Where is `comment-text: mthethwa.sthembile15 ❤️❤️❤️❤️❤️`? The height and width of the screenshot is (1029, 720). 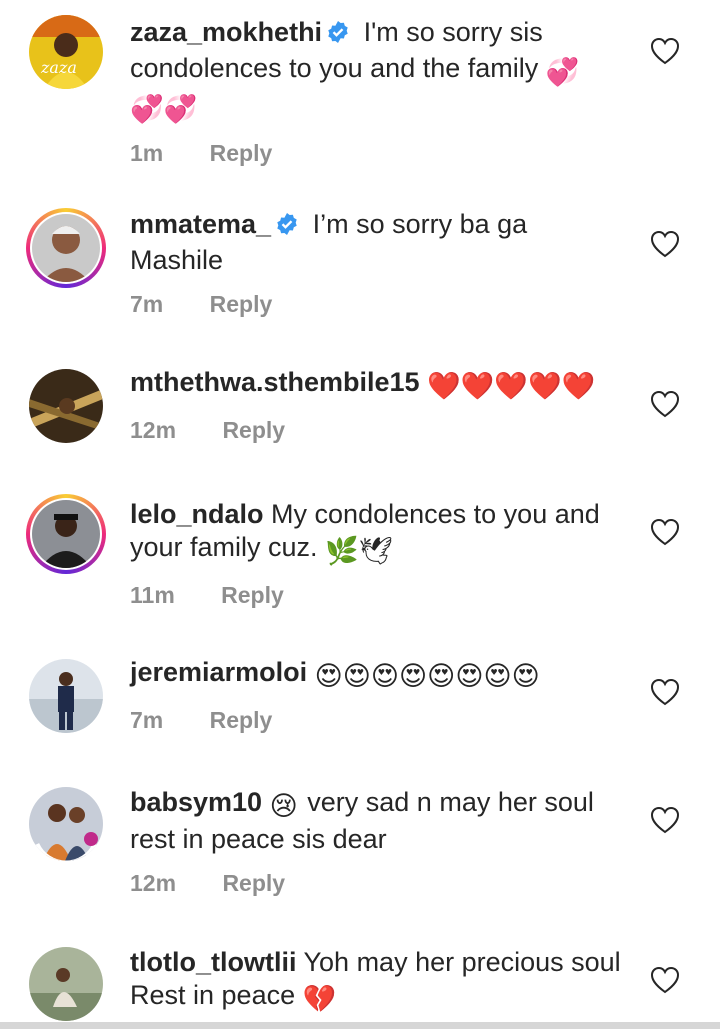 comment-text: mthethwa.sthembile15 ❤️❤️❤️❤️❤️ is located at coordinates (380, 384).